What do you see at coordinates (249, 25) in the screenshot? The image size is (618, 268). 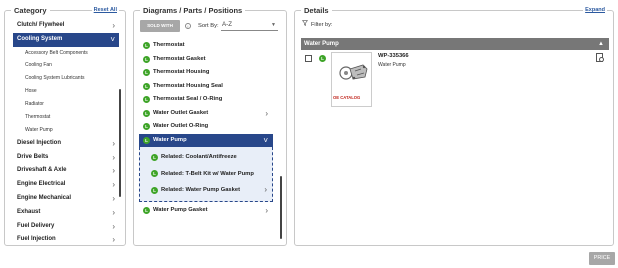 I see `sort-select: A-Z ▼` at bounding box center [249, 25].